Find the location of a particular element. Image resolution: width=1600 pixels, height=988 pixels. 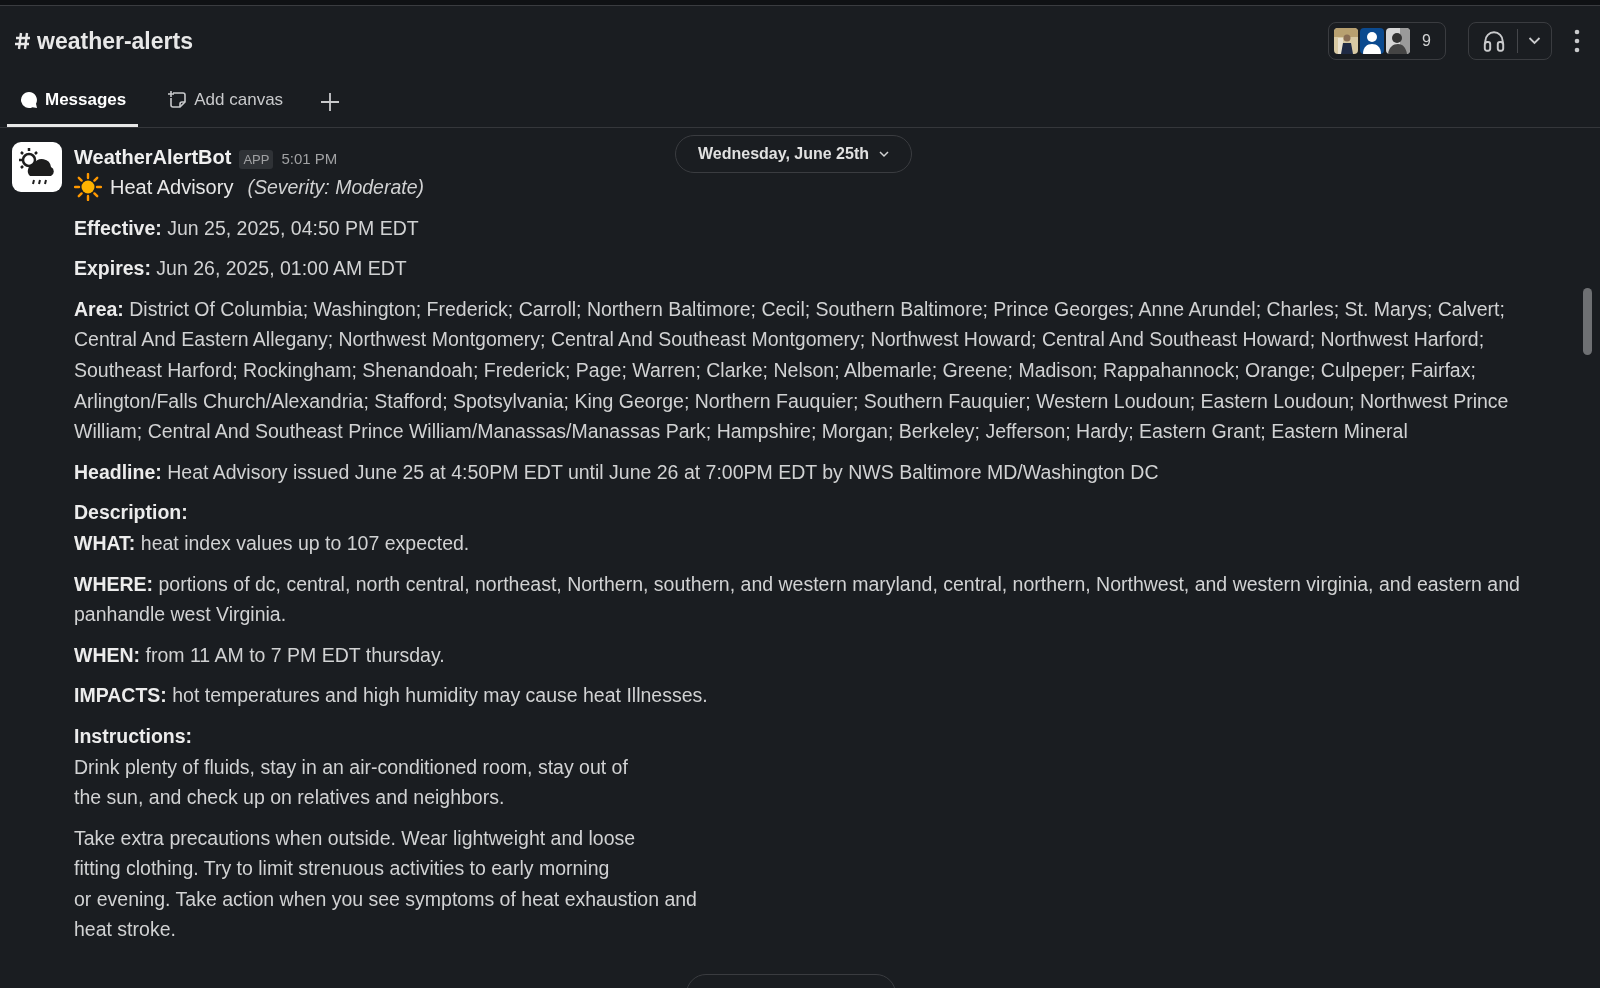

sender-name: WeatherAlertBot is located at coordinates (153, 157).